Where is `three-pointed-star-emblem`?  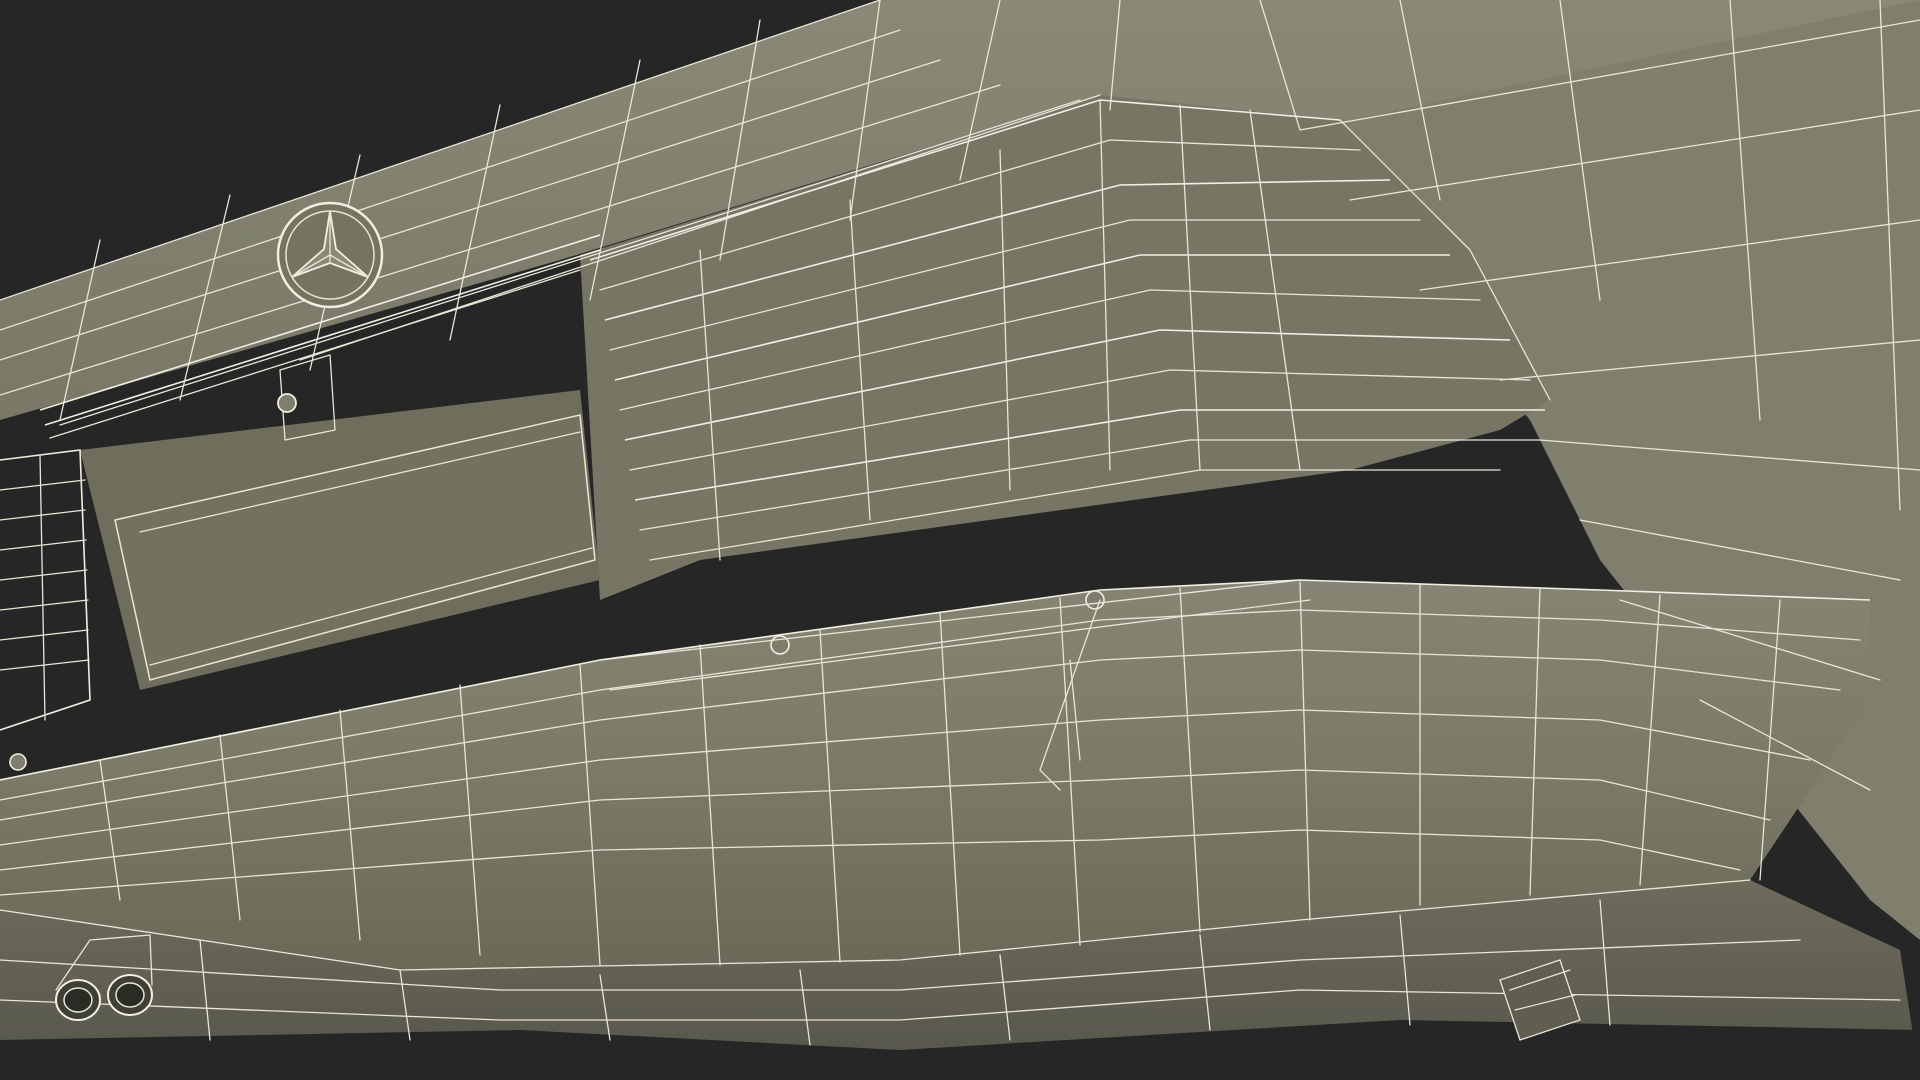
three-pointed-star-emblem is located at coordinates (330, 255).